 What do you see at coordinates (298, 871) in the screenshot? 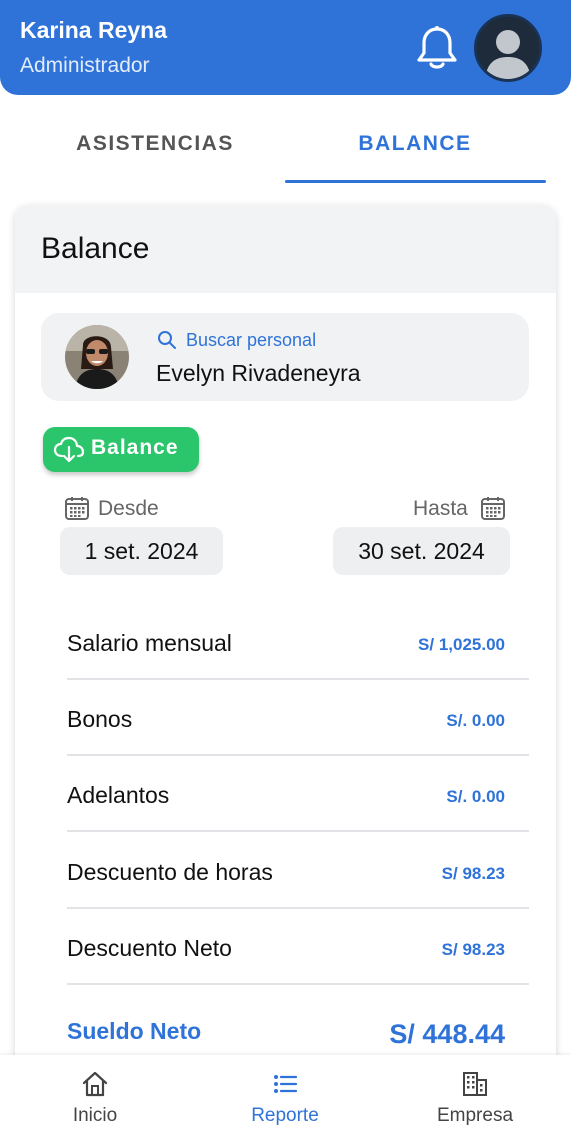
I see `balance-row-descuento-horas: Descuento de horas S/ 98.23` at bounding box center [298, 871].